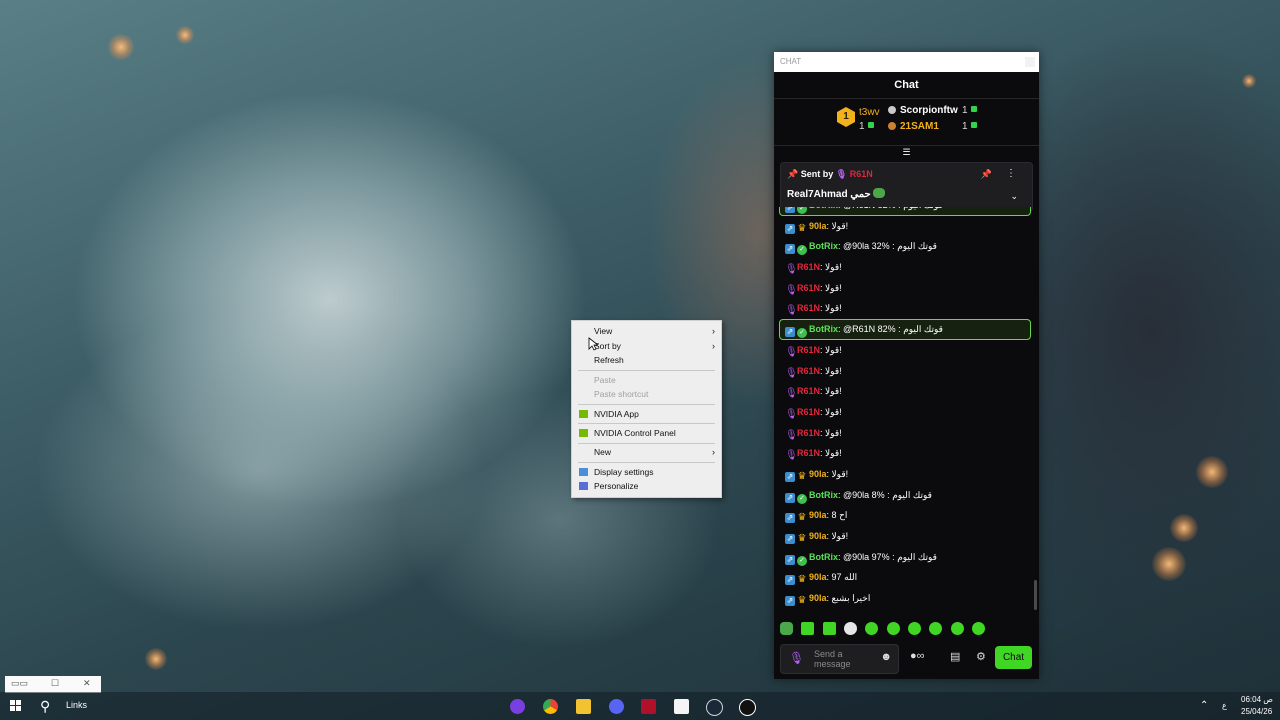  Describe the element at coordinates (981, 656) in the screenshot. I see `gear-icon: ⚙` at that location.